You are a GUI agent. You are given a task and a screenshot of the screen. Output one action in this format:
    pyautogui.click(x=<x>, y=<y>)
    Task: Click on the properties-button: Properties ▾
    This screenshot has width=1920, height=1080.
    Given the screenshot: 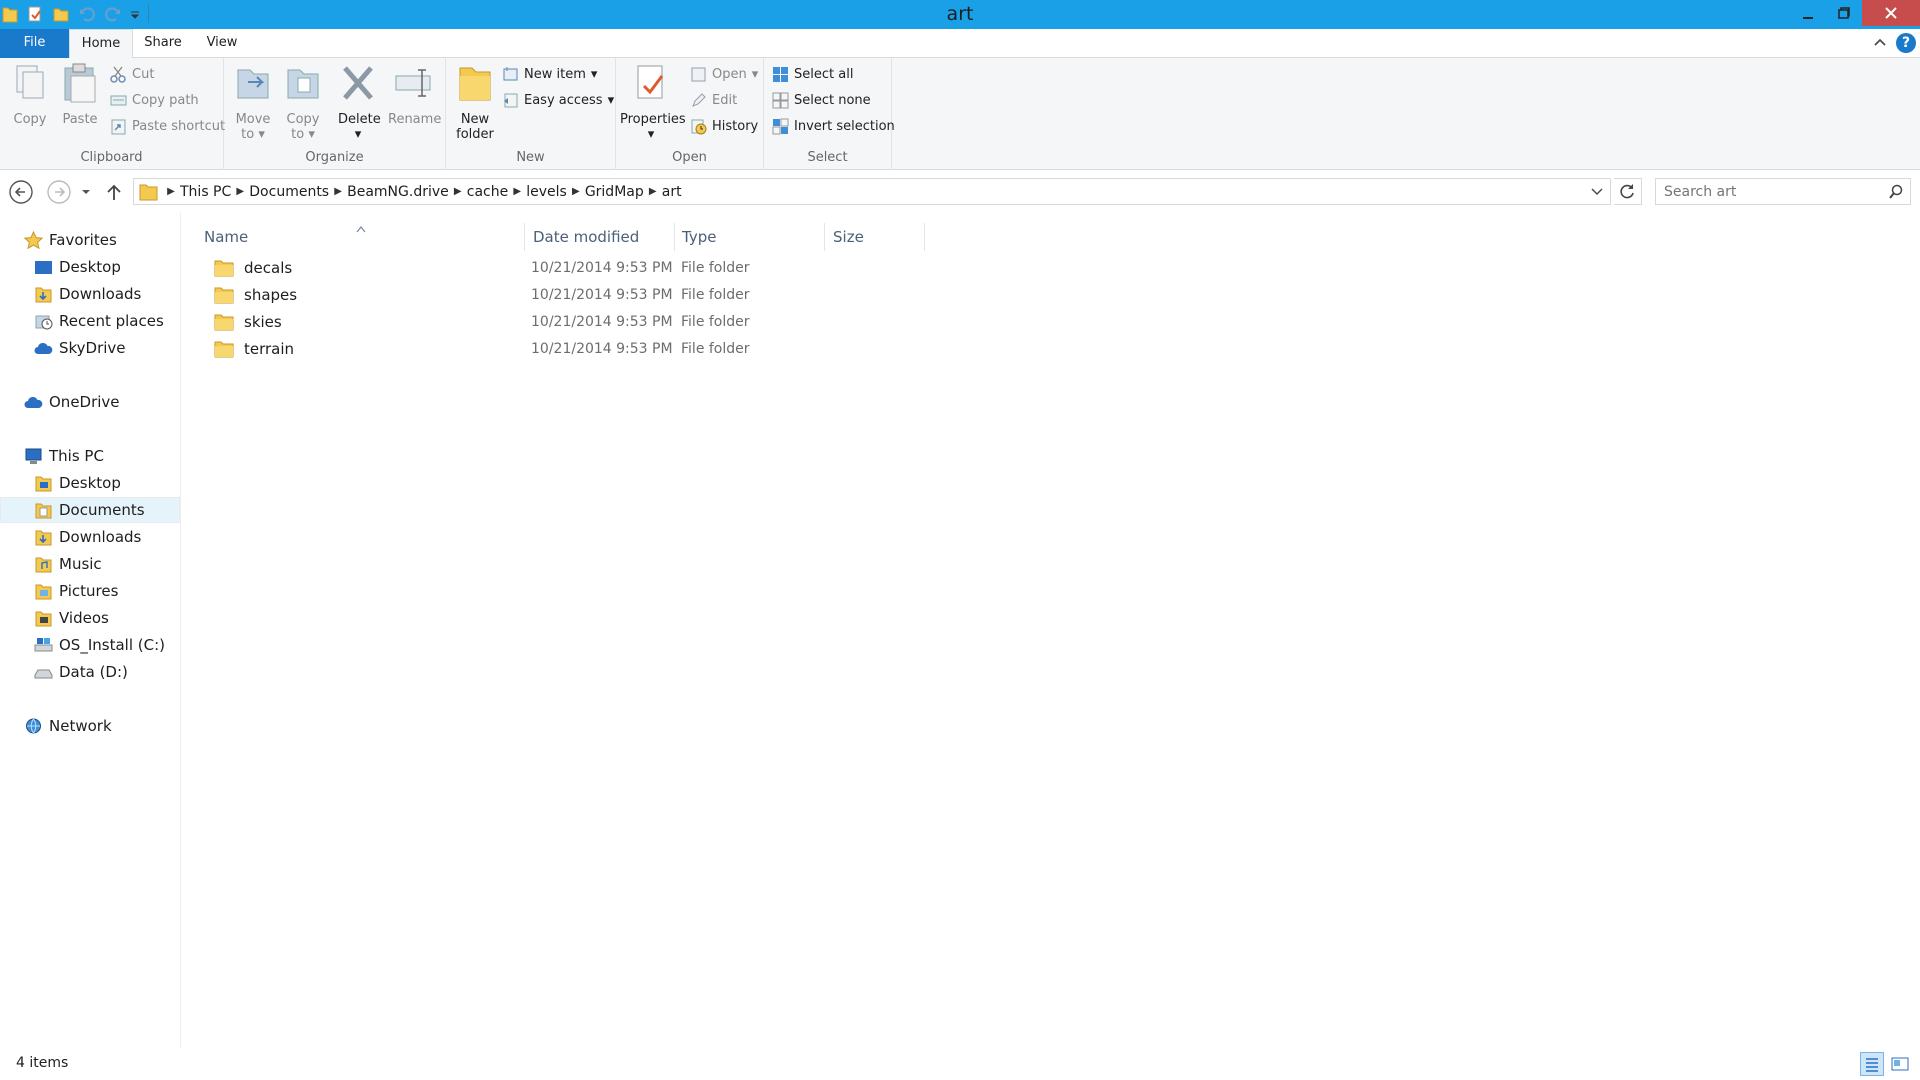 What is the action you would take?
    pyautogui.click(x=653, y=102)
    